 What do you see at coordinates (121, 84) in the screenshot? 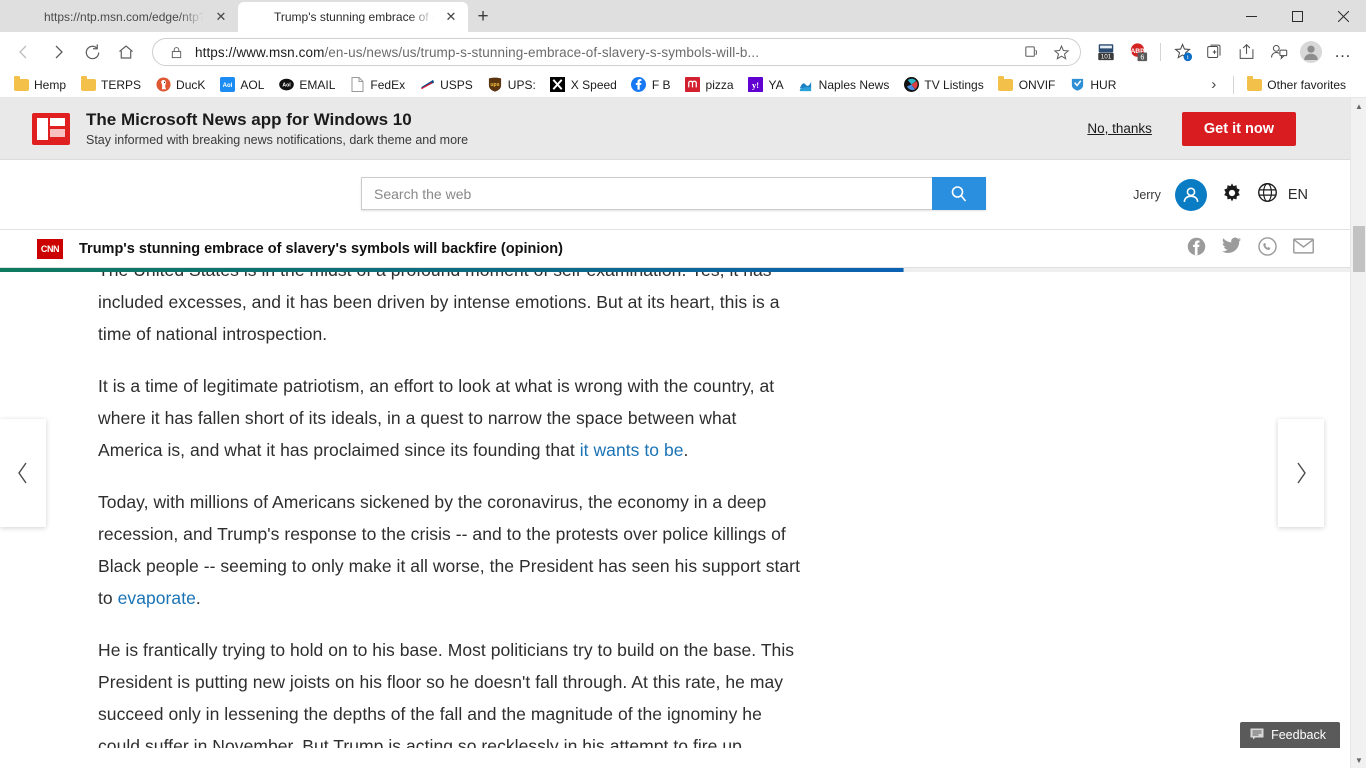
I see `bookmark-label: TERPS` at bounding box center [121, 84].